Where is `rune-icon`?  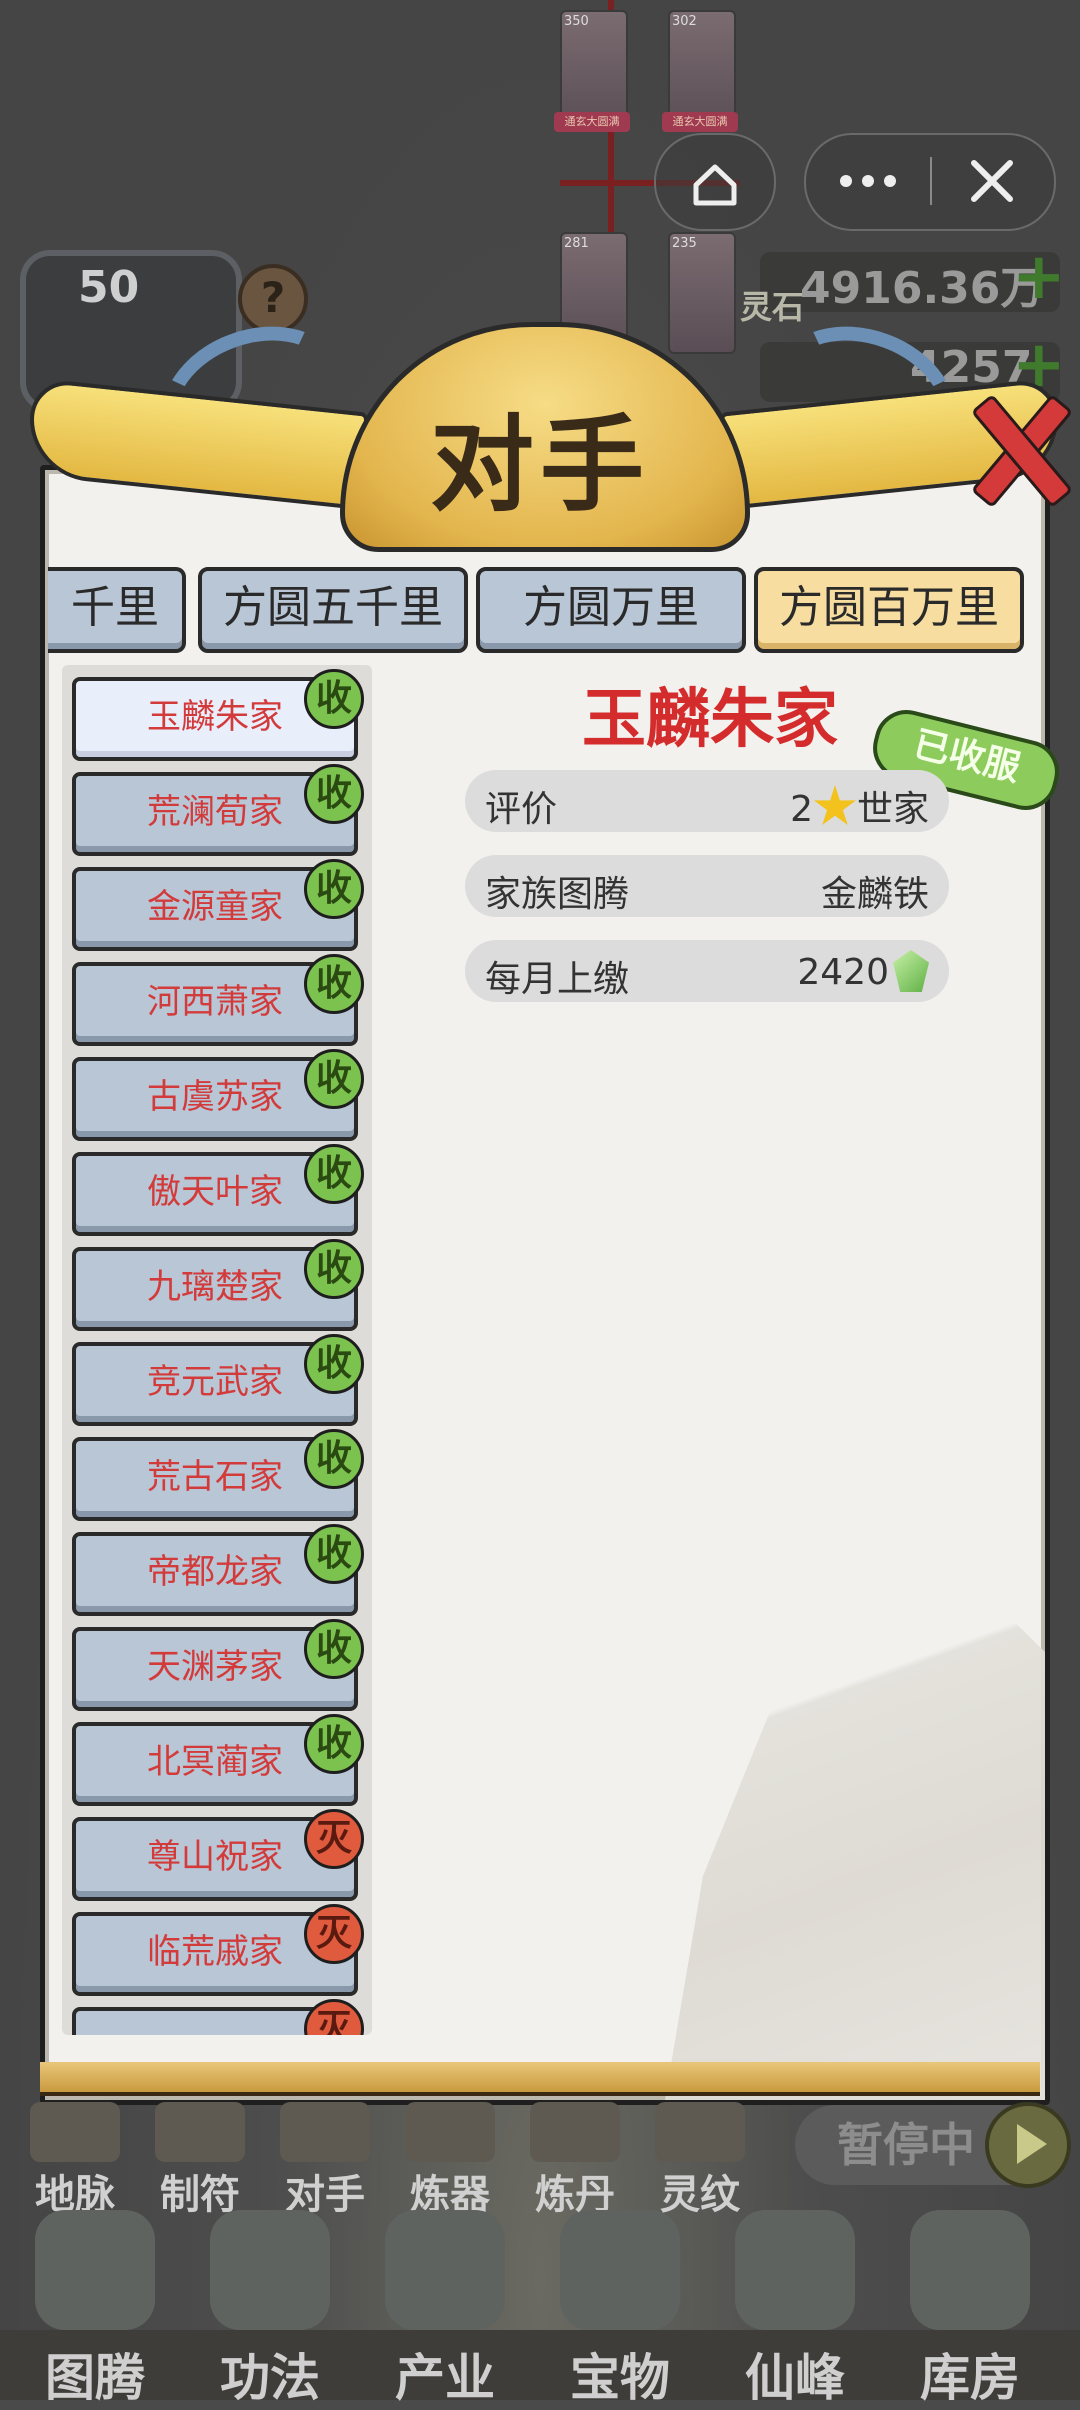
rune-icon is located at coordinates (700, 2132).